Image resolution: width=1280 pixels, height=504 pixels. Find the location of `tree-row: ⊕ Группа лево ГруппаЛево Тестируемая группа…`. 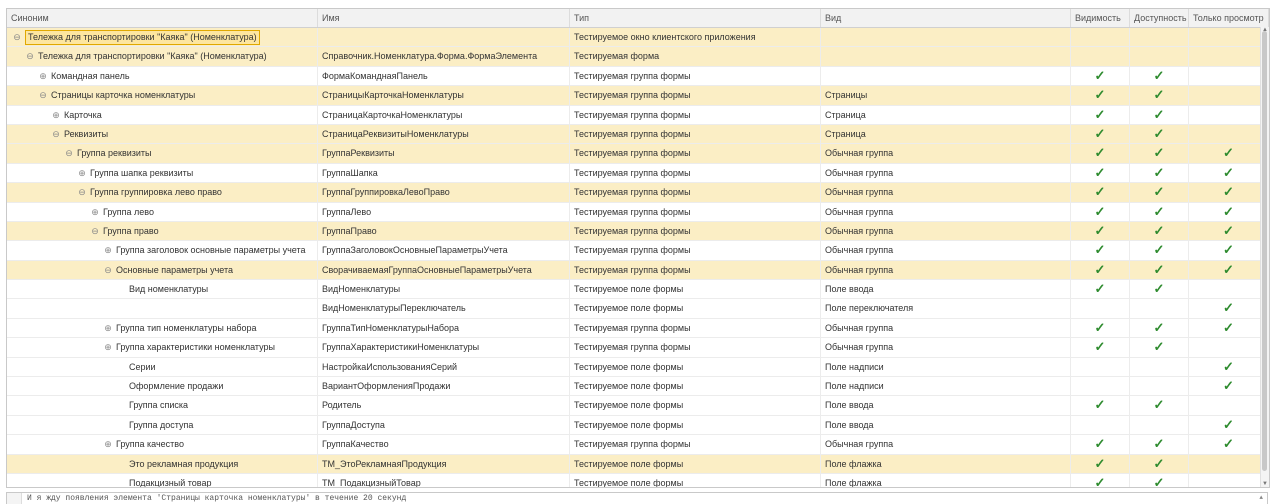

tree-row: ⊕ Группа лево ГруппаЛево Тестируемая группа… is located at coordinates (638, 212).